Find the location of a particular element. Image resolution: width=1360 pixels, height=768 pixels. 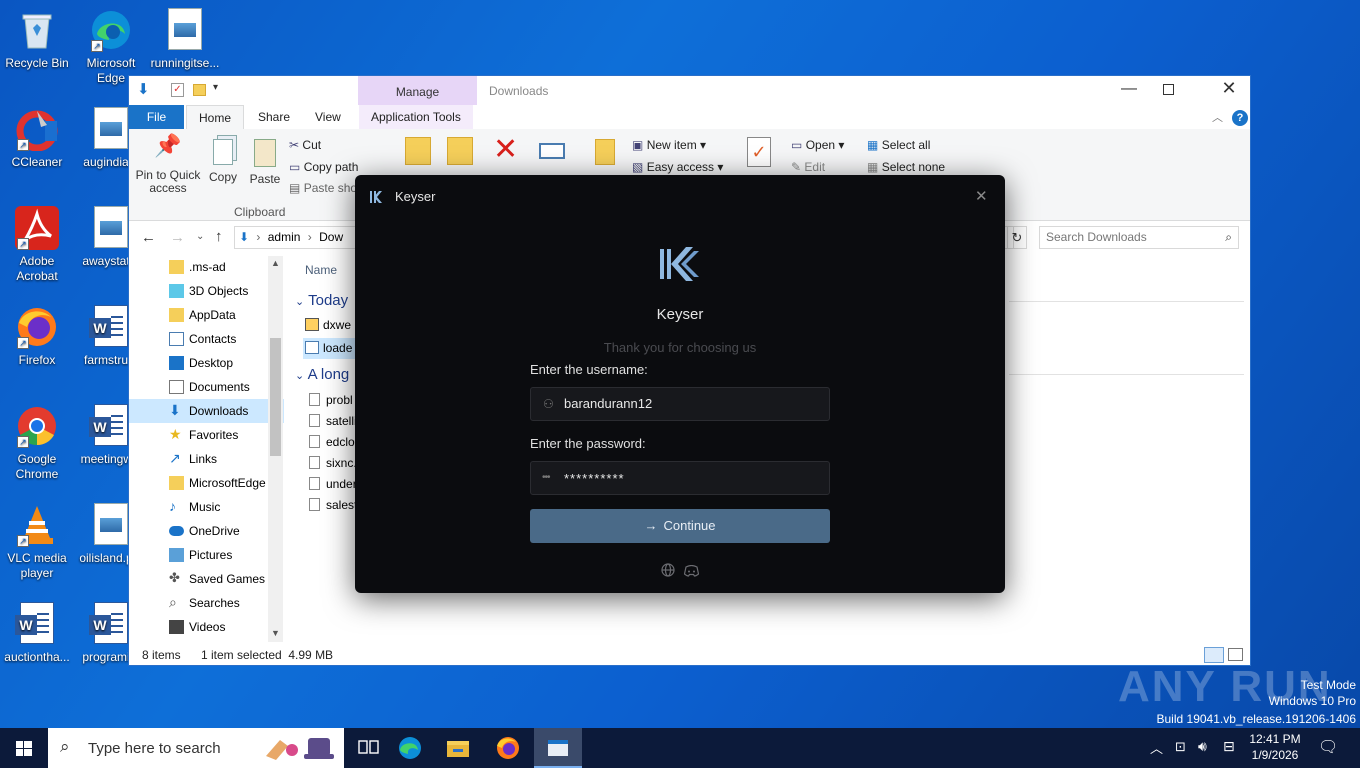

close-button: ✕ is located at coordinates (1229, 88).